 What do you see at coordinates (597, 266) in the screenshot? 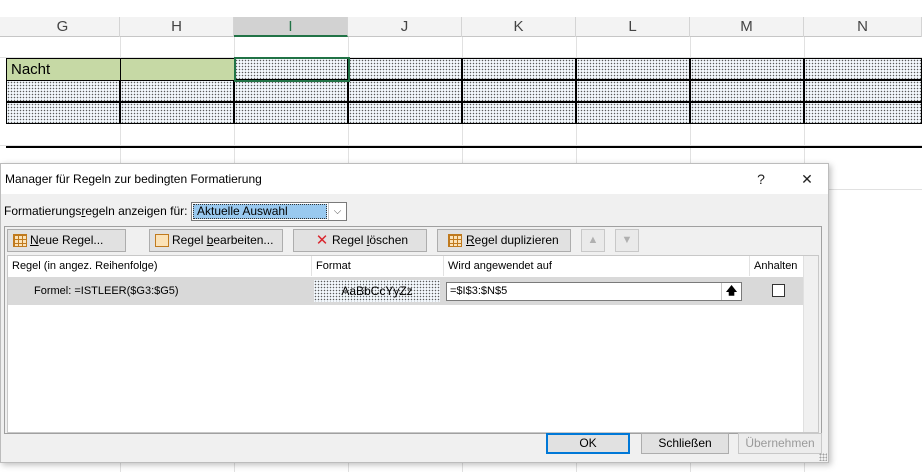
I see `column-header-applies-to: Wird angewendet auf` at bounding box center [597, 266].